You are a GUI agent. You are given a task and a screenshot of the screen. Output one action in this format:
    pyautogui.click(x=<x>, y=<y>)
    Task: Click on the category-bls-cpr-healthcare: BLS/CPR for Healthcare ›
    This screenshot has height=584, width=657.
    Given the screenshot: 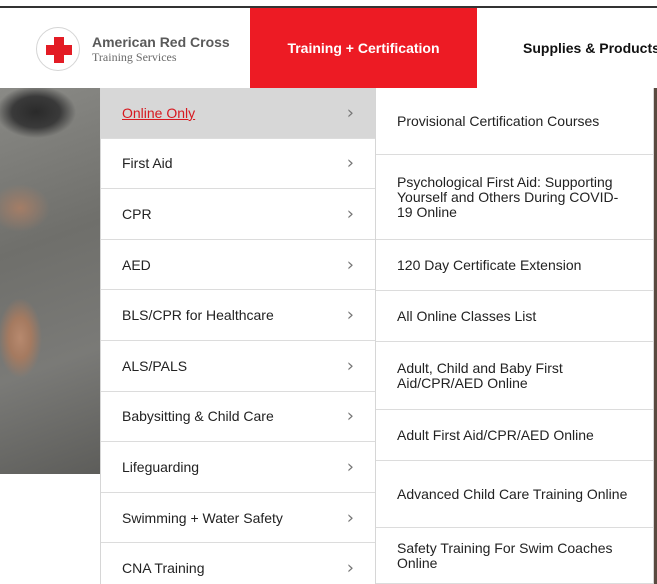 What is the action you would take?
    pyautogui.click(x=238, y=315)
    